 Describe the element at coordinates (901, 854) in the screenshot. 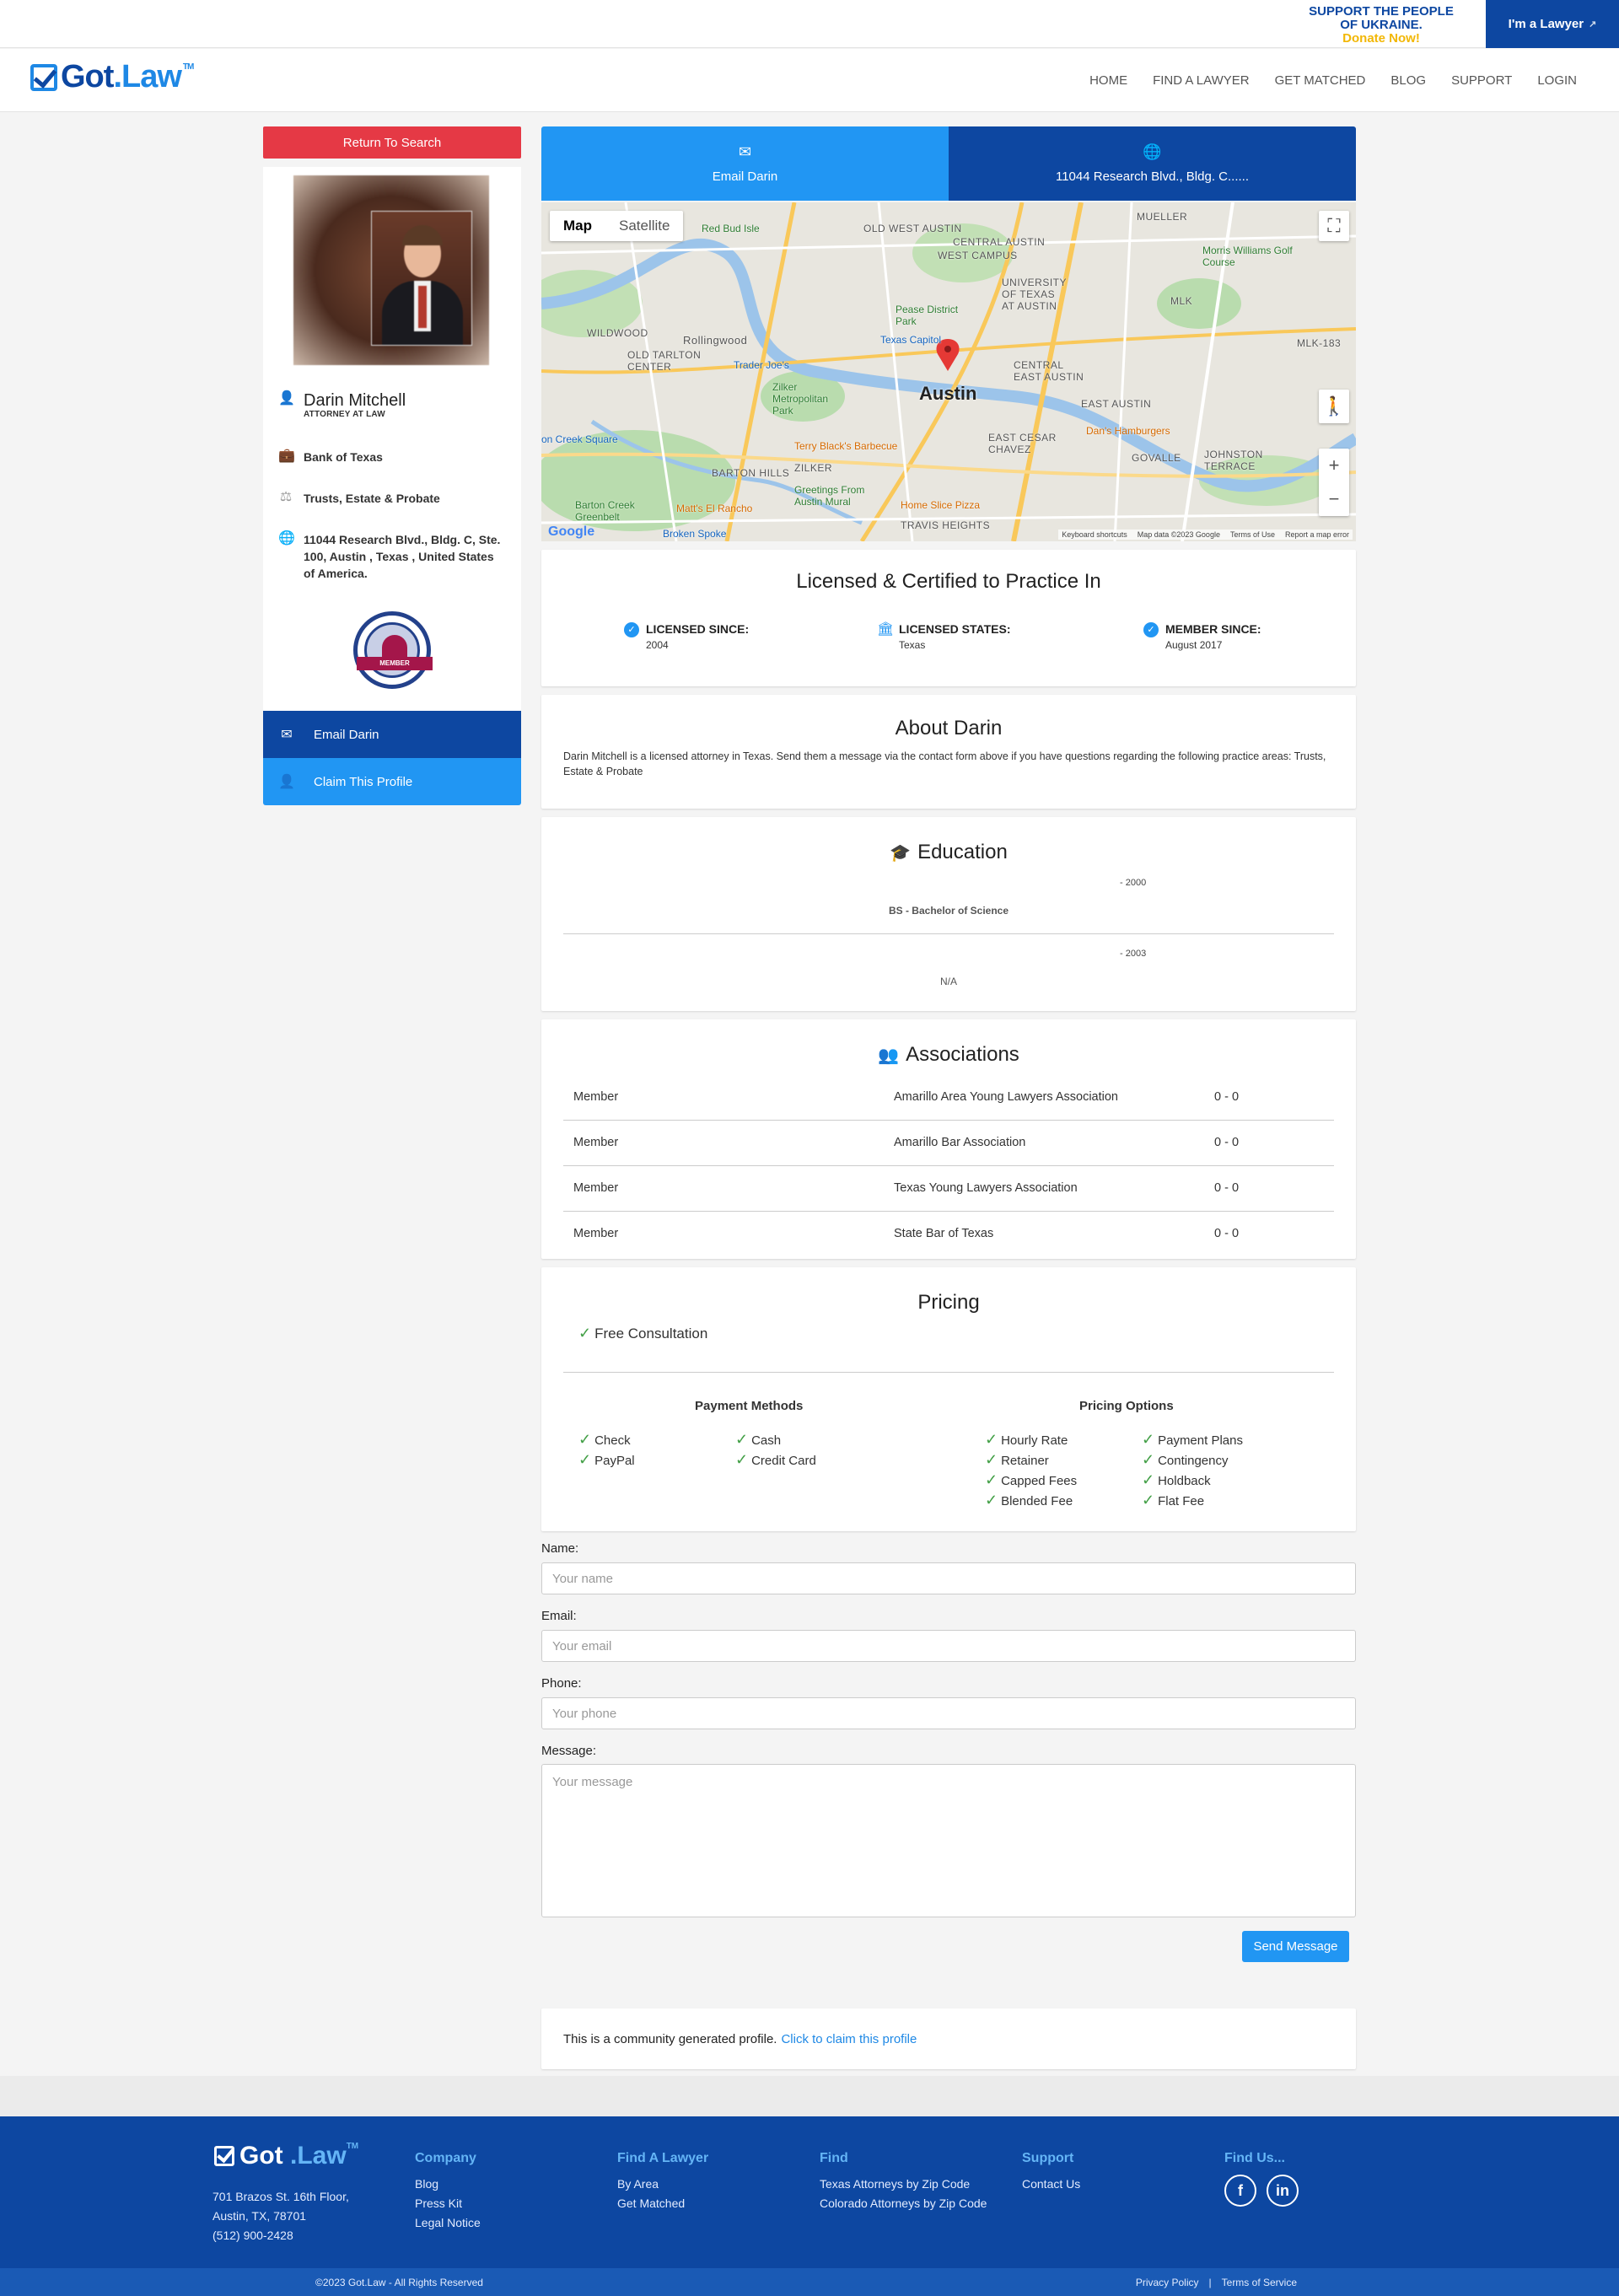

I see `graduation-cap-icon: 🎓` at that location.